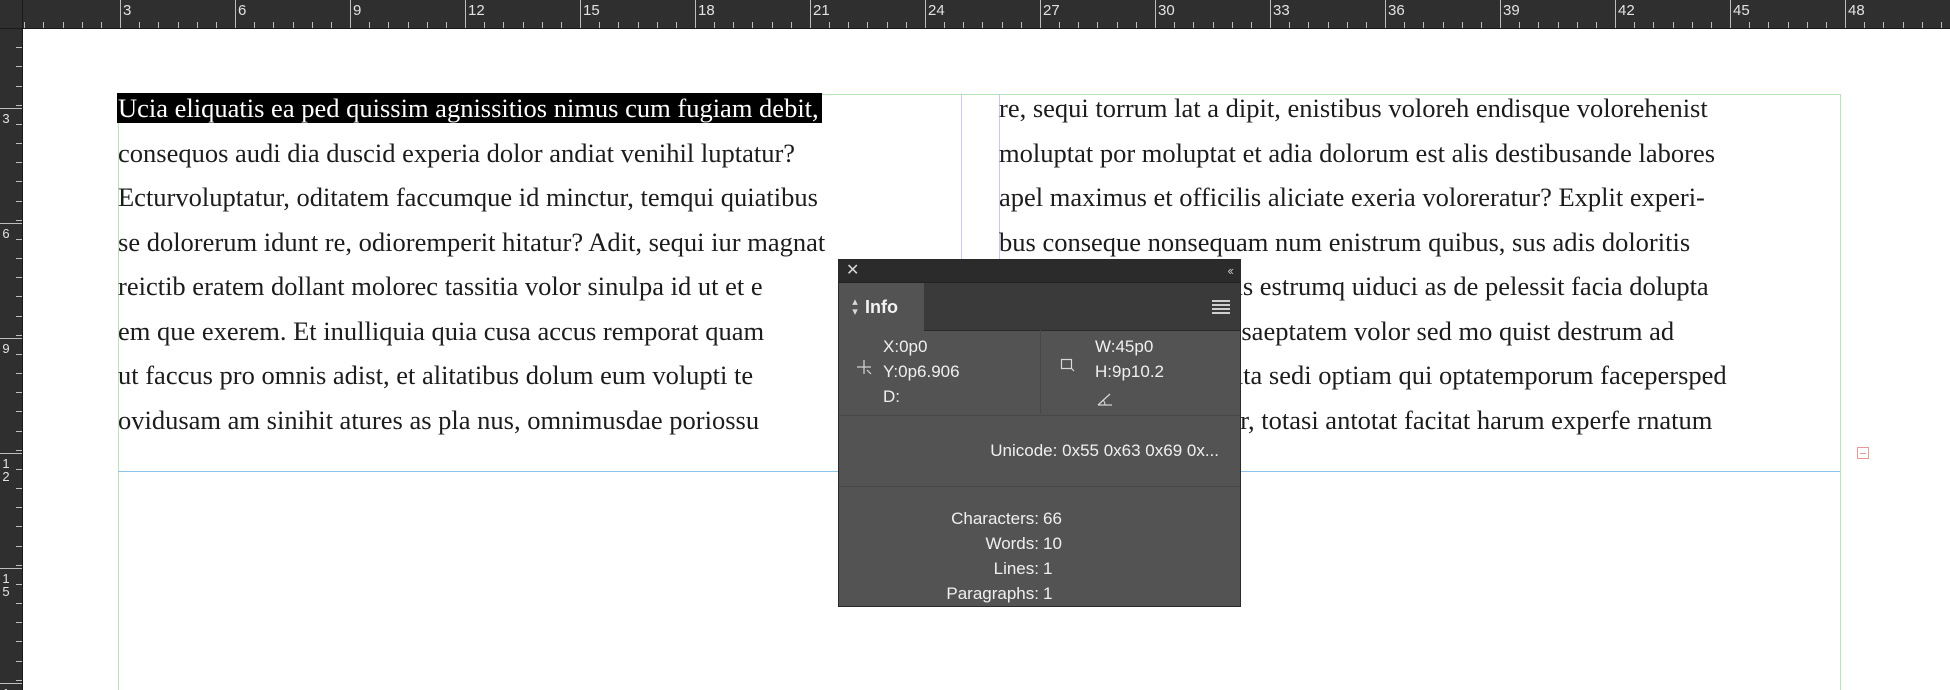 The image size is (1950, 690). I want to click on ruler-label: 48, so click(1856, 10).